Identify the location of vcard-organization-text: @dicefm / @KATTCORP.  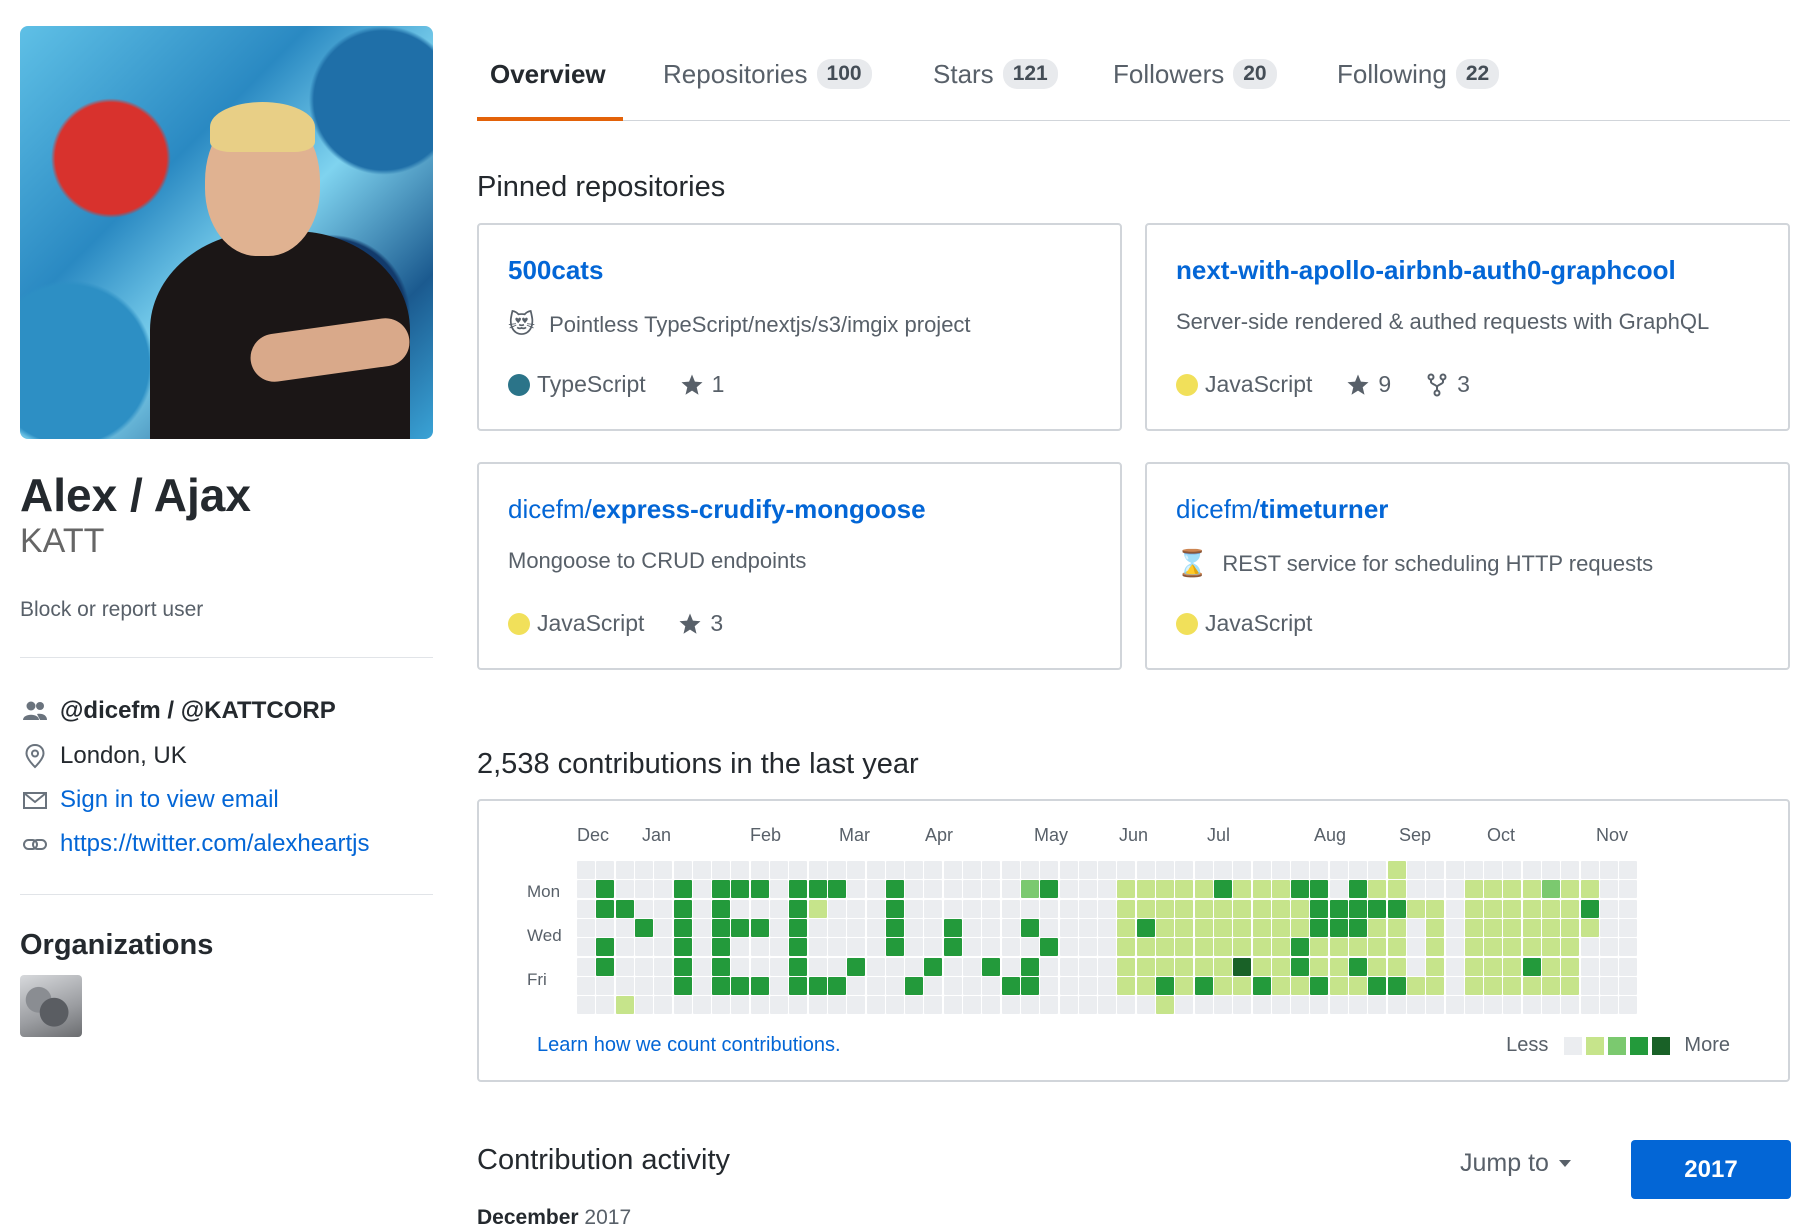
(198, 711).